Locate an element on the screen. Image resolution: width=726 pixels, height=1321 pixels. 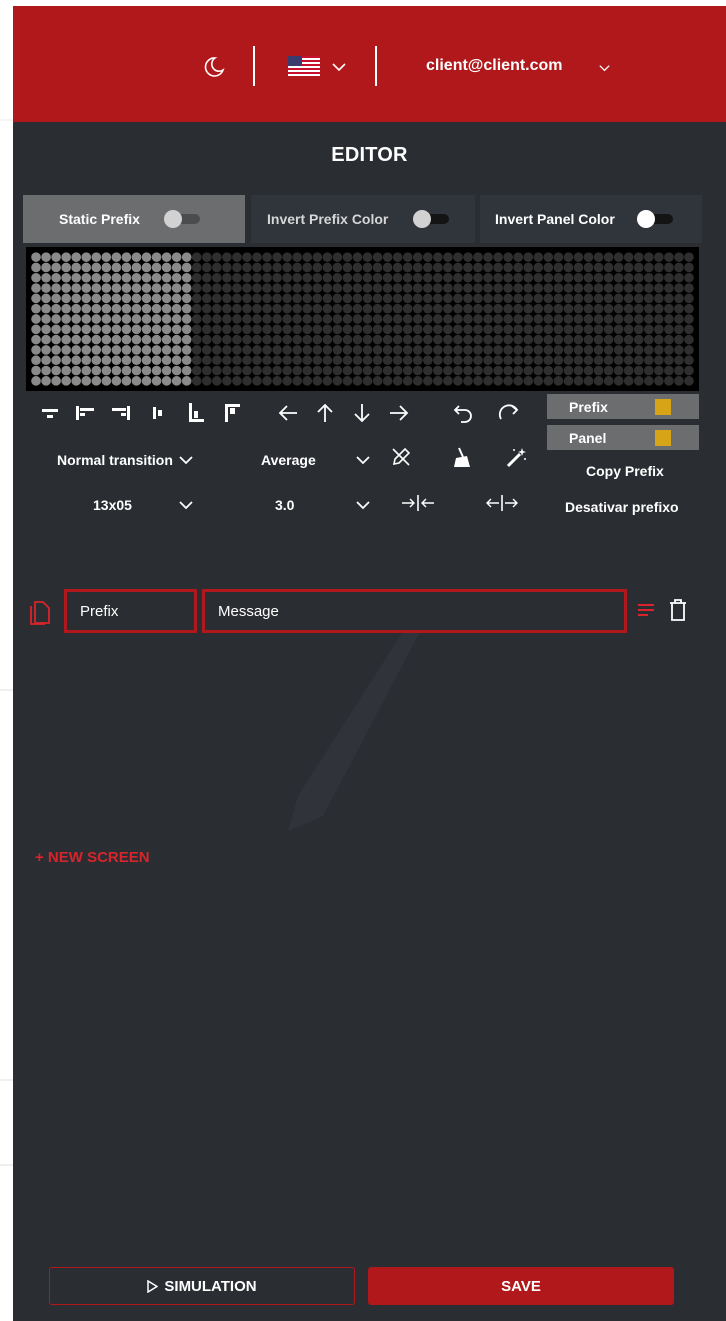
user-email: client@client.com is located at coordinates (494, 66).